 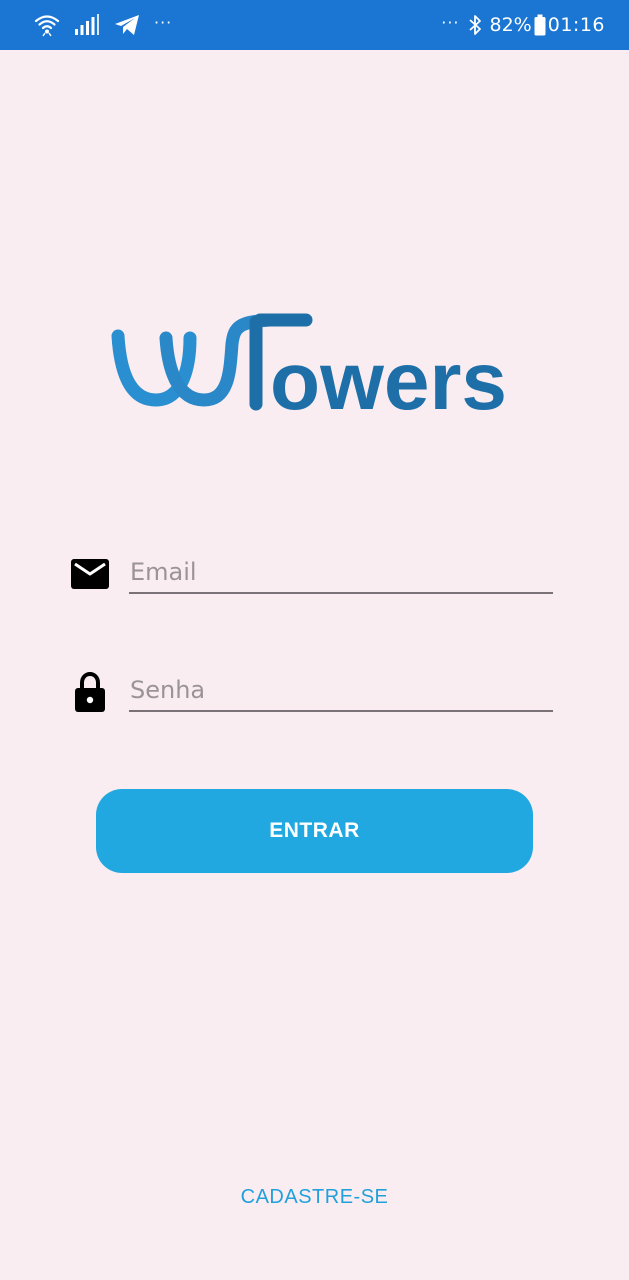 I want to click on password-row, so click(x=310, y=690).